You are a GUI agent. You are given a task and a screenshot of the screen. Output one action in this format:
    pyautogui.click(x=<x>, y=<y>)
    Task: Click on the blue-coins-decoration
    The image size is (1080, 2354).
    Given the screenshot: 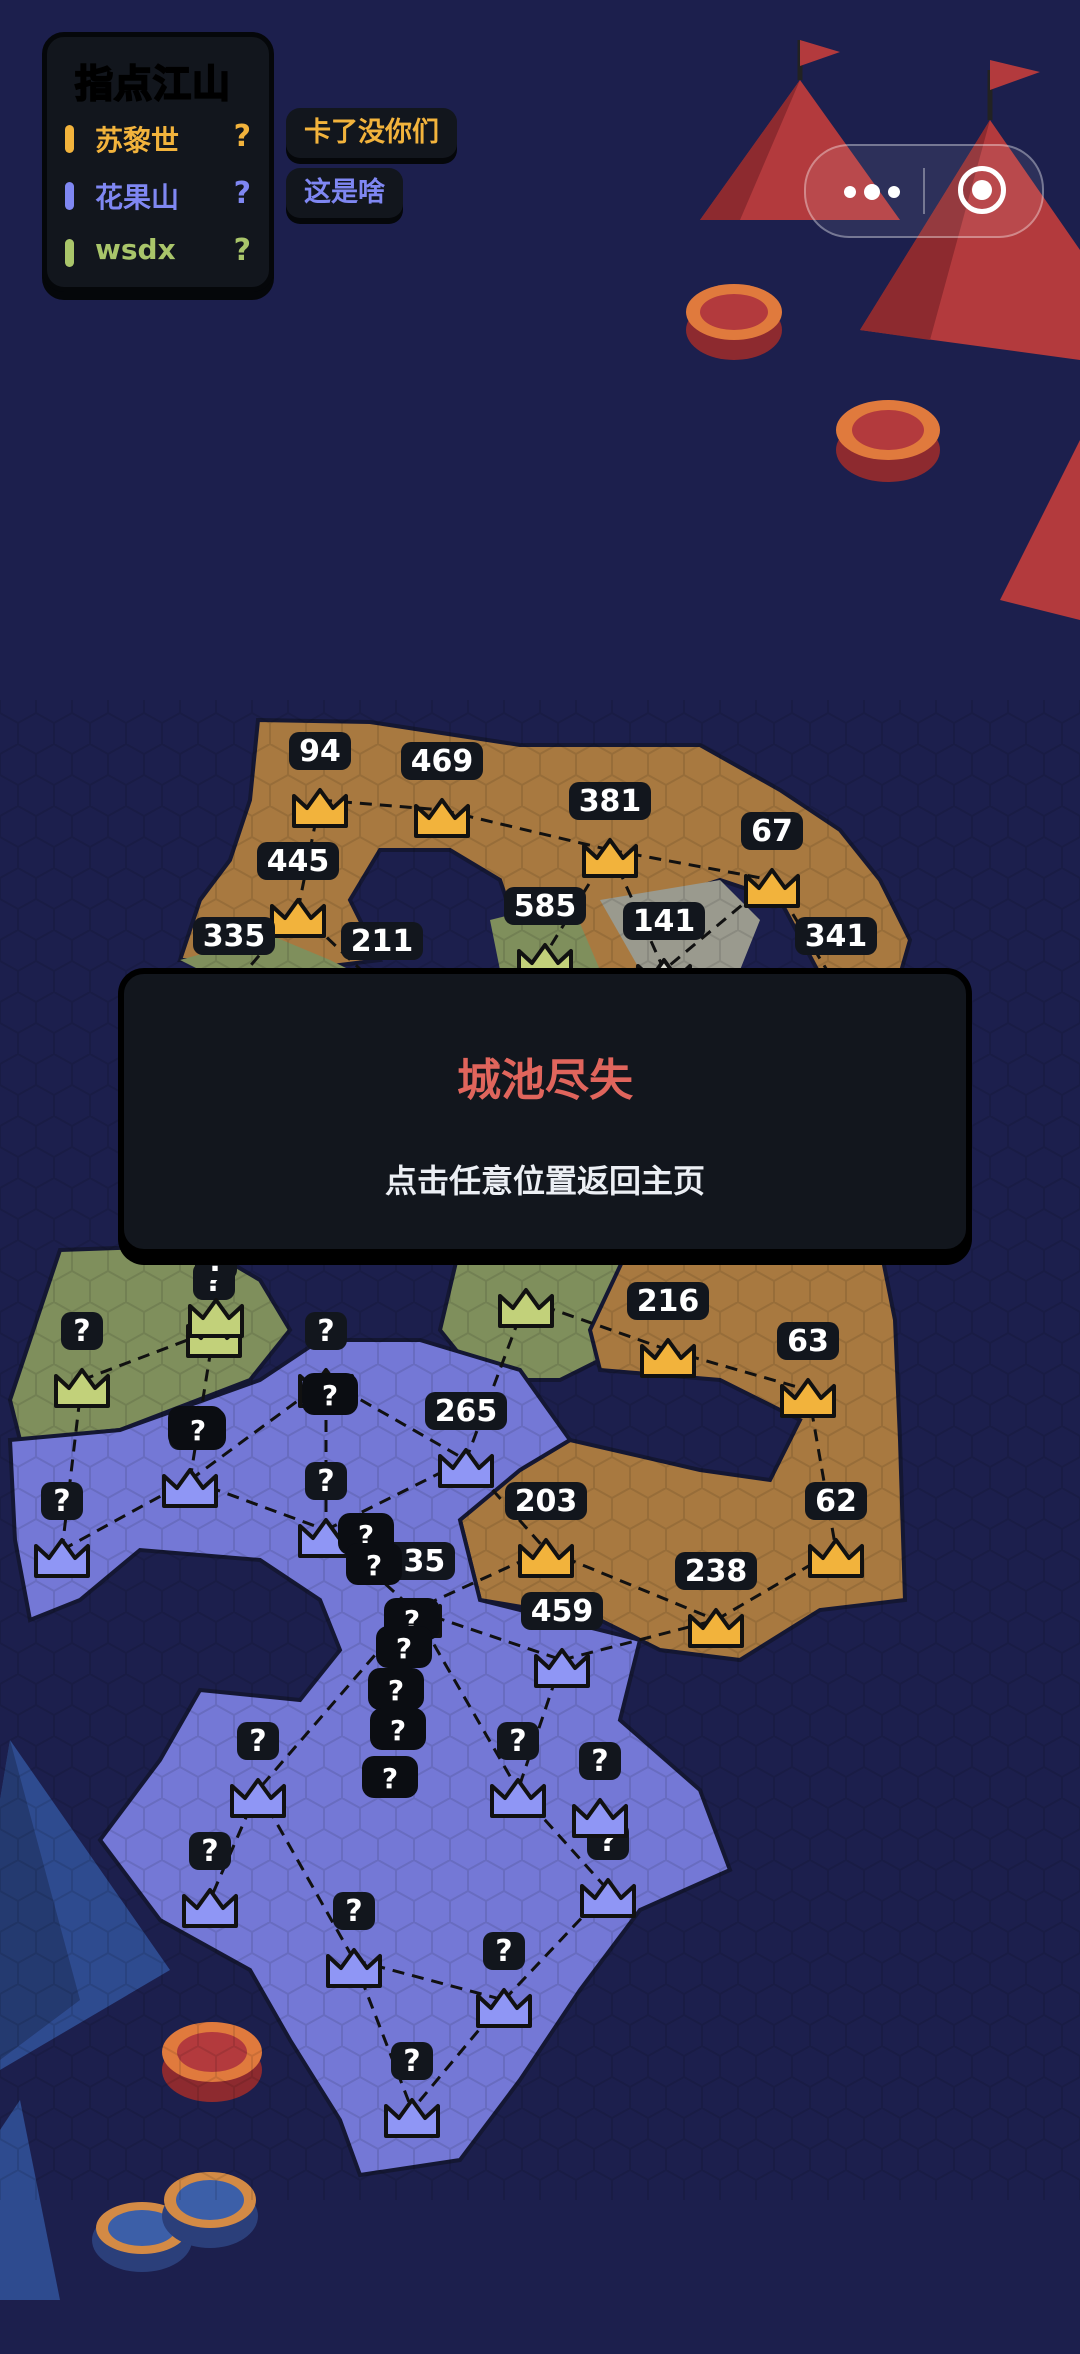 What is the action you would take?
    pyautogui.click(x=175, y=2222)
    